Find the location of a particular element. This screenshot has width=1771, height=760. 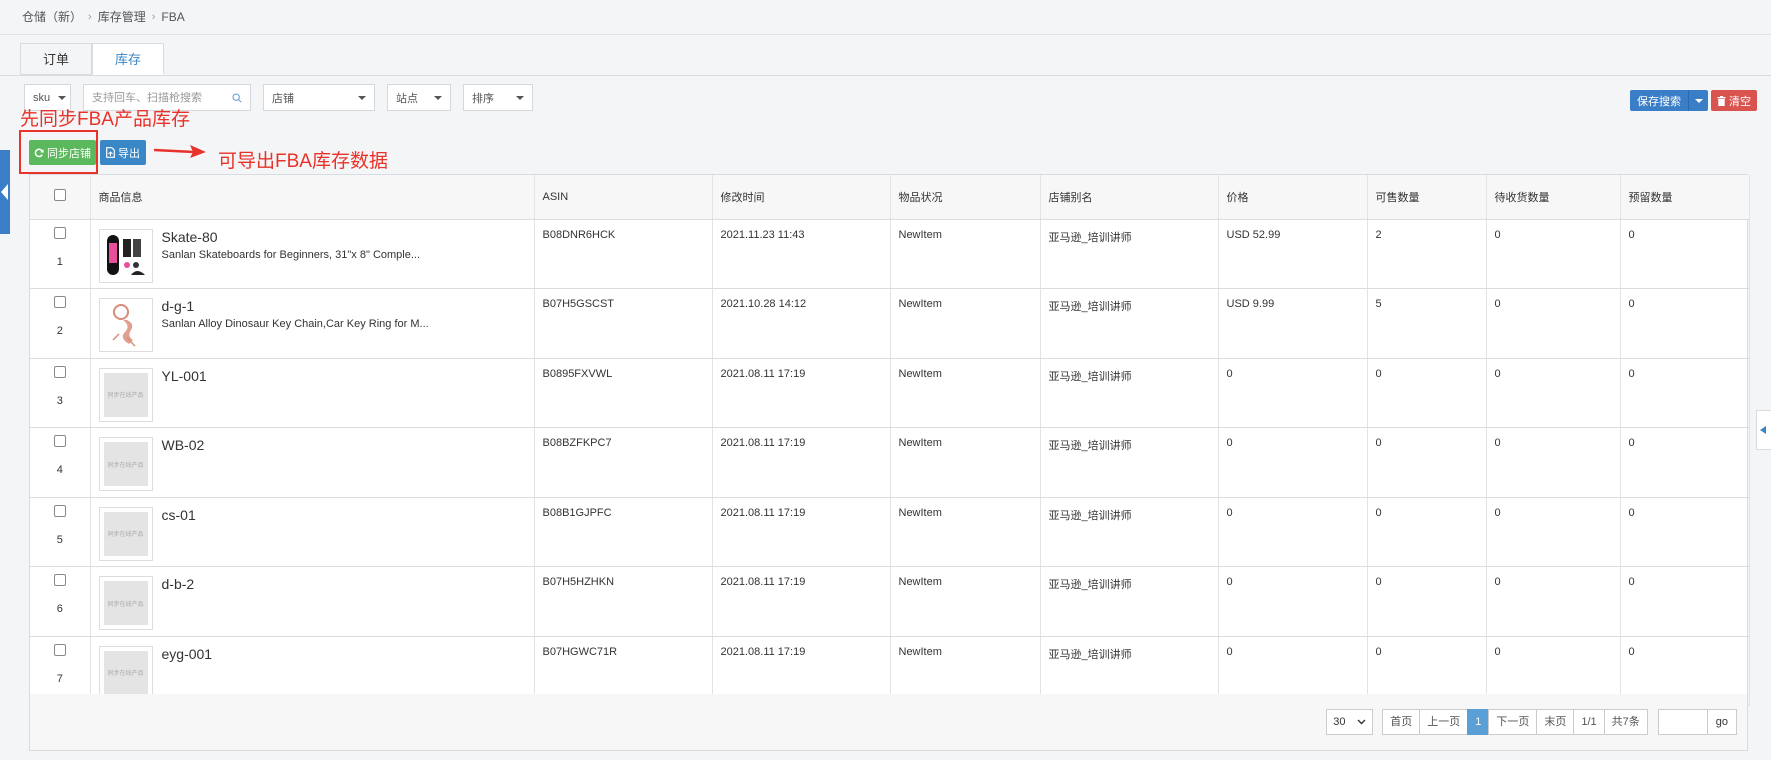

shop-select-value: 店铺 is located at coordinates (283, 98).